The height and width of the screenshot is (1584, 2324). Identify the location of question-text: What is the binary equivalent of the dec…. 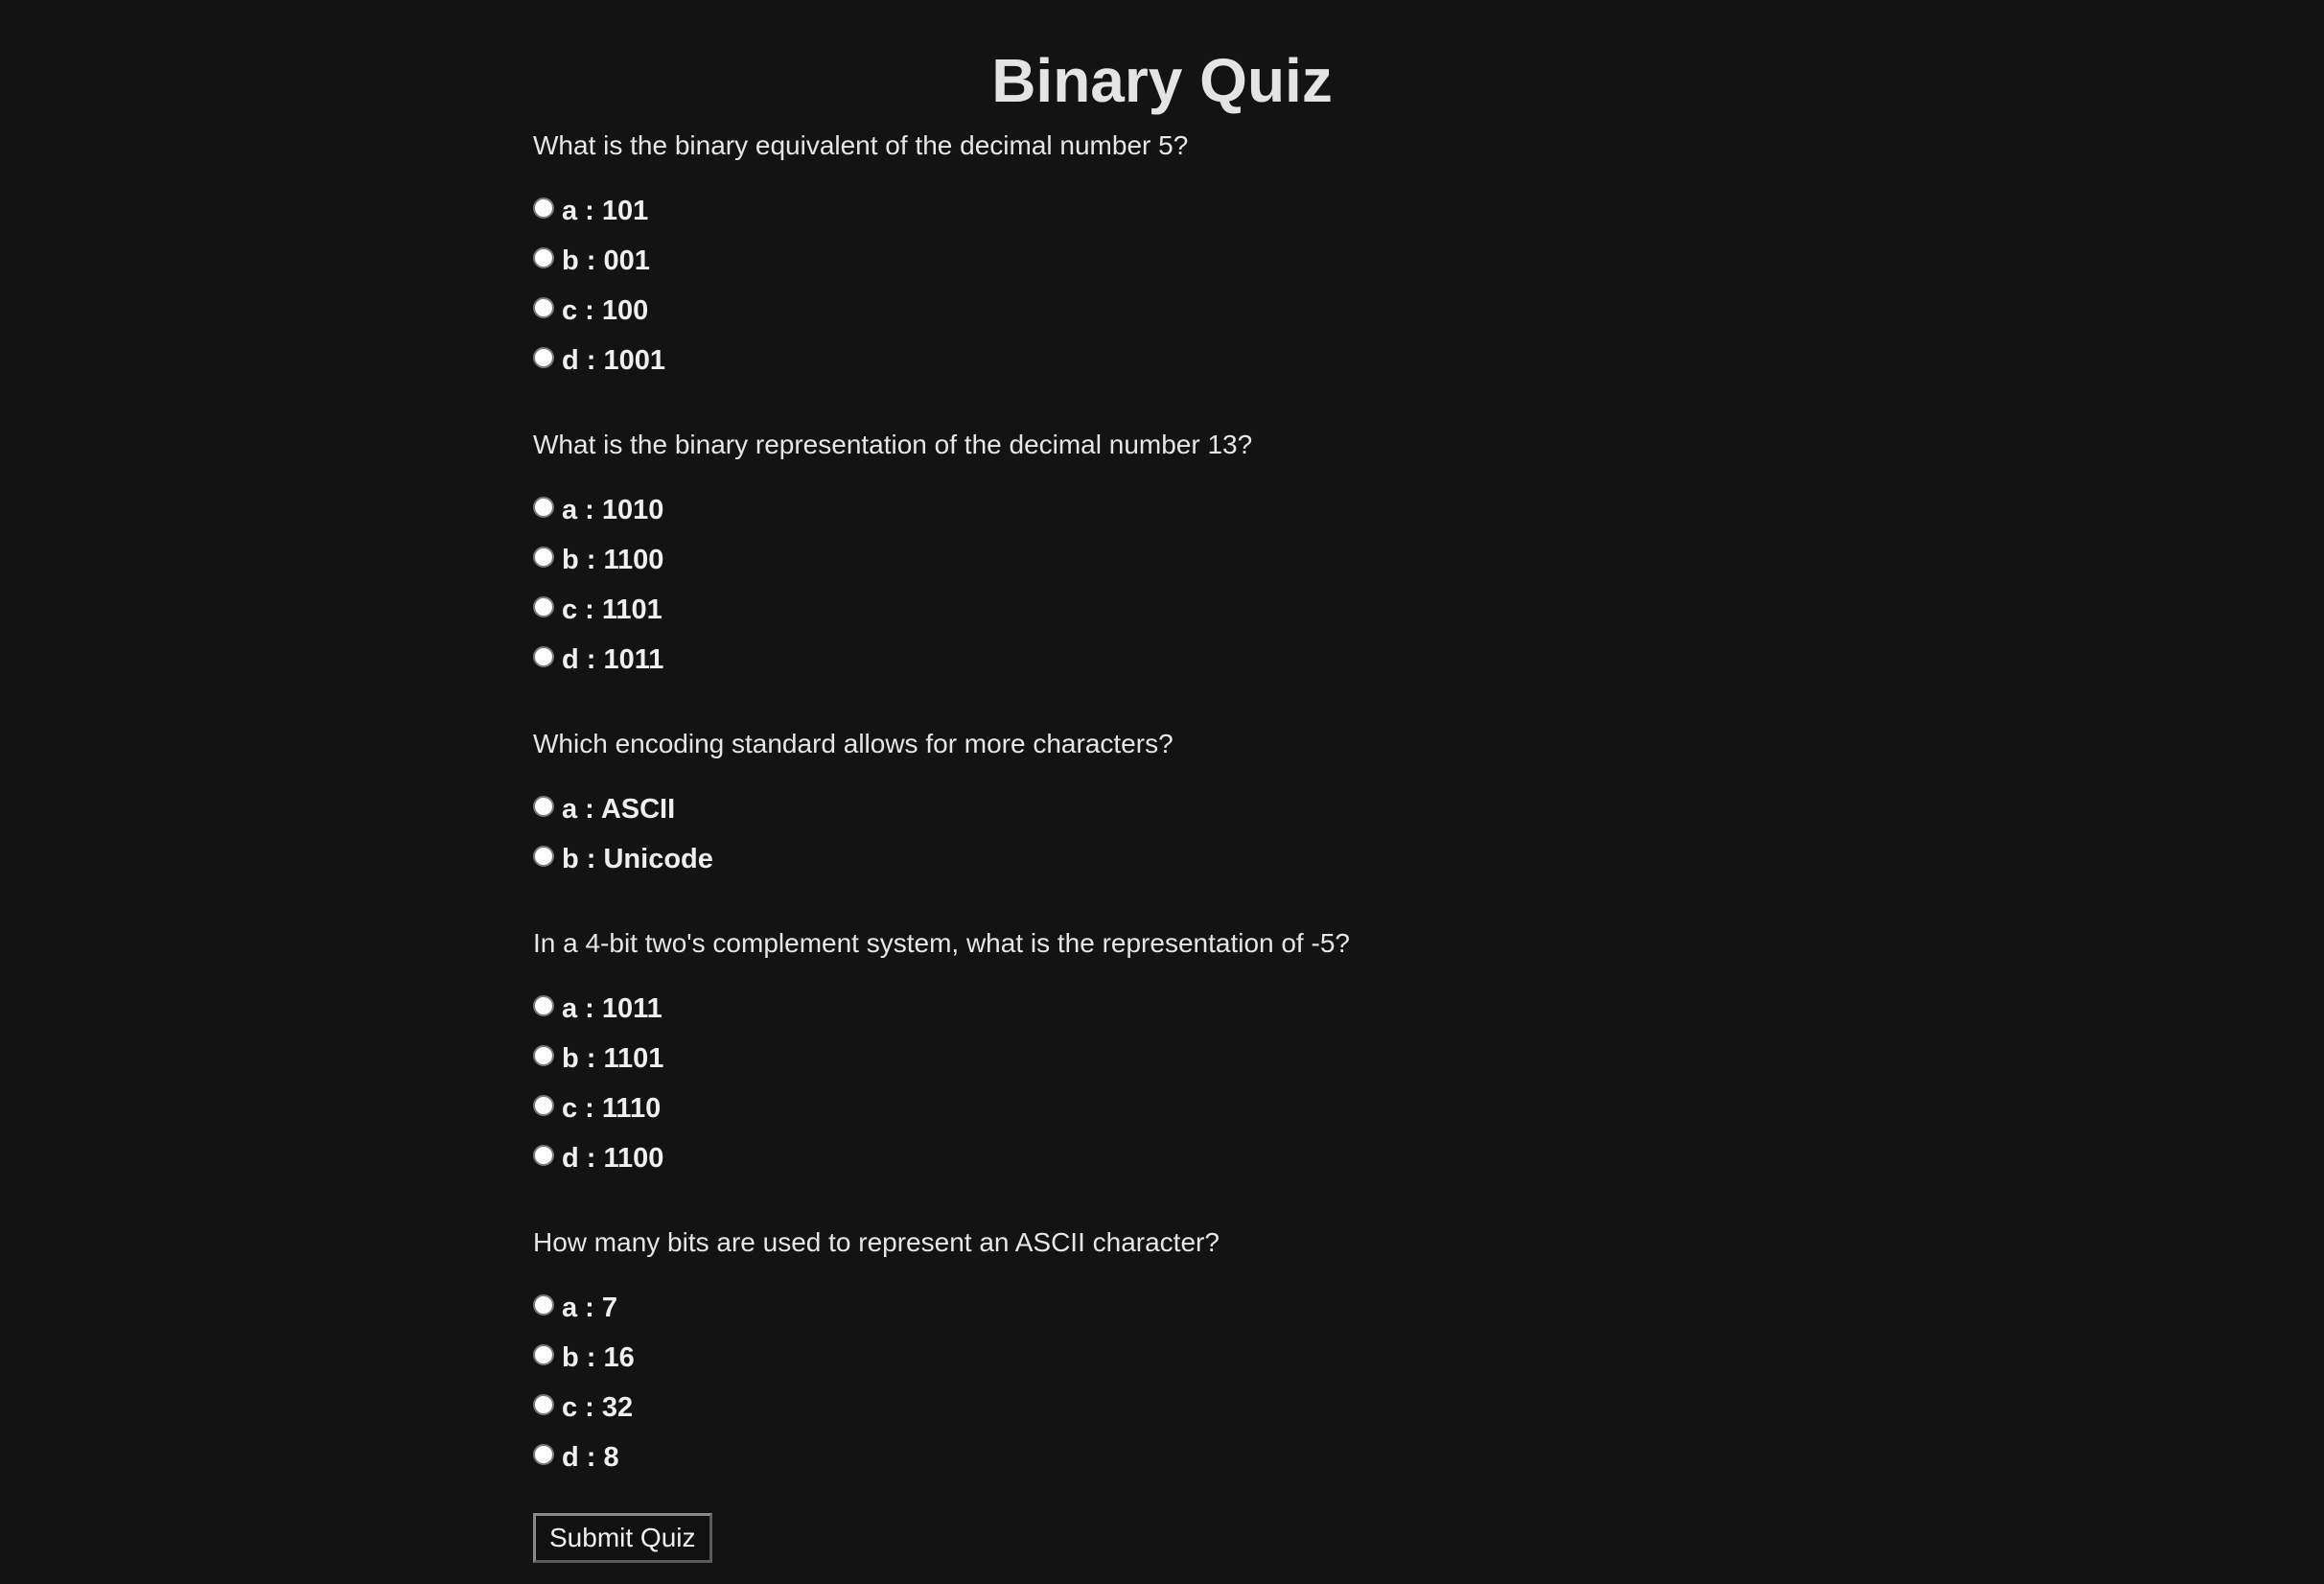
(861, 145).